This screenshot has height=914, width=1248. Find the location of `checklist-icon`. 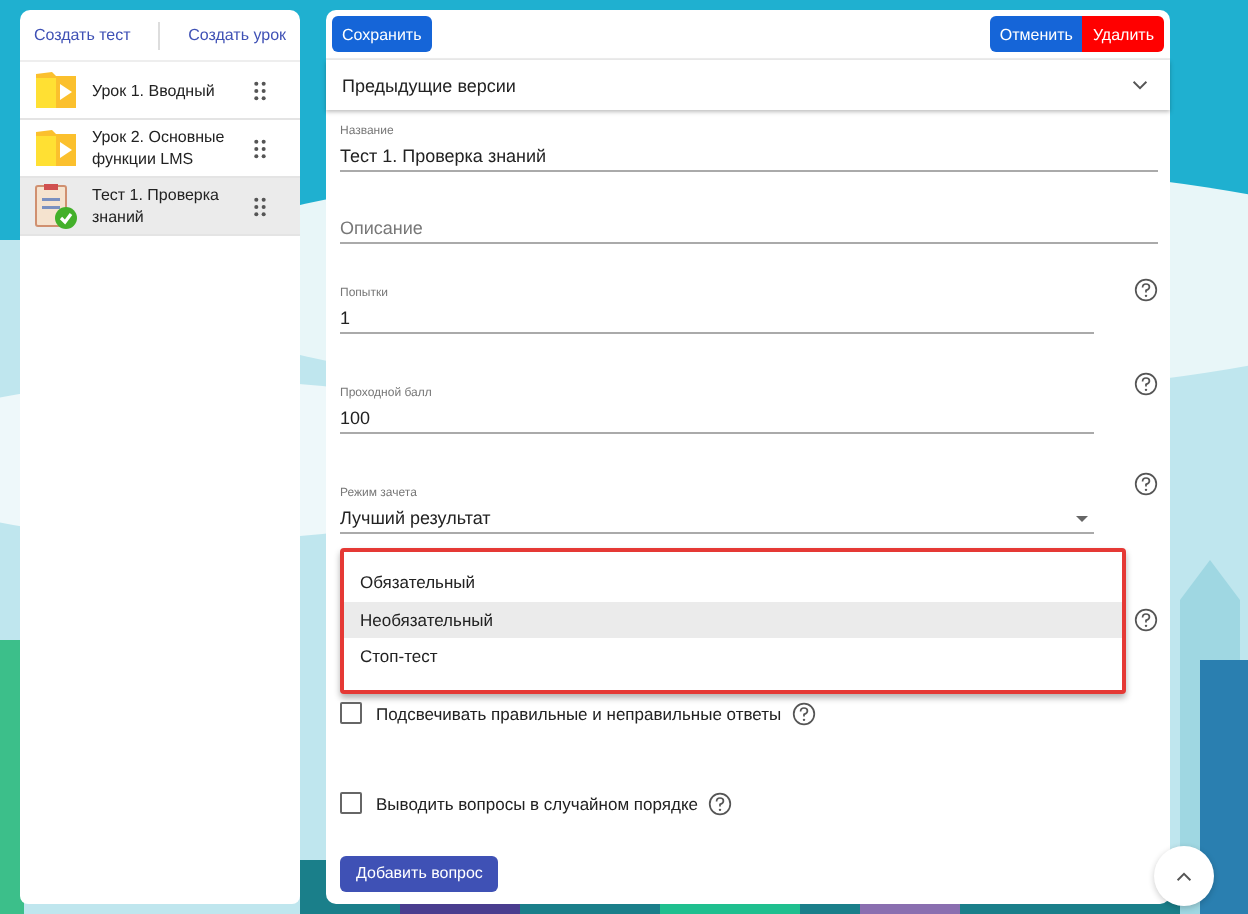

checklist-icon is located at coordinates (56, 206).